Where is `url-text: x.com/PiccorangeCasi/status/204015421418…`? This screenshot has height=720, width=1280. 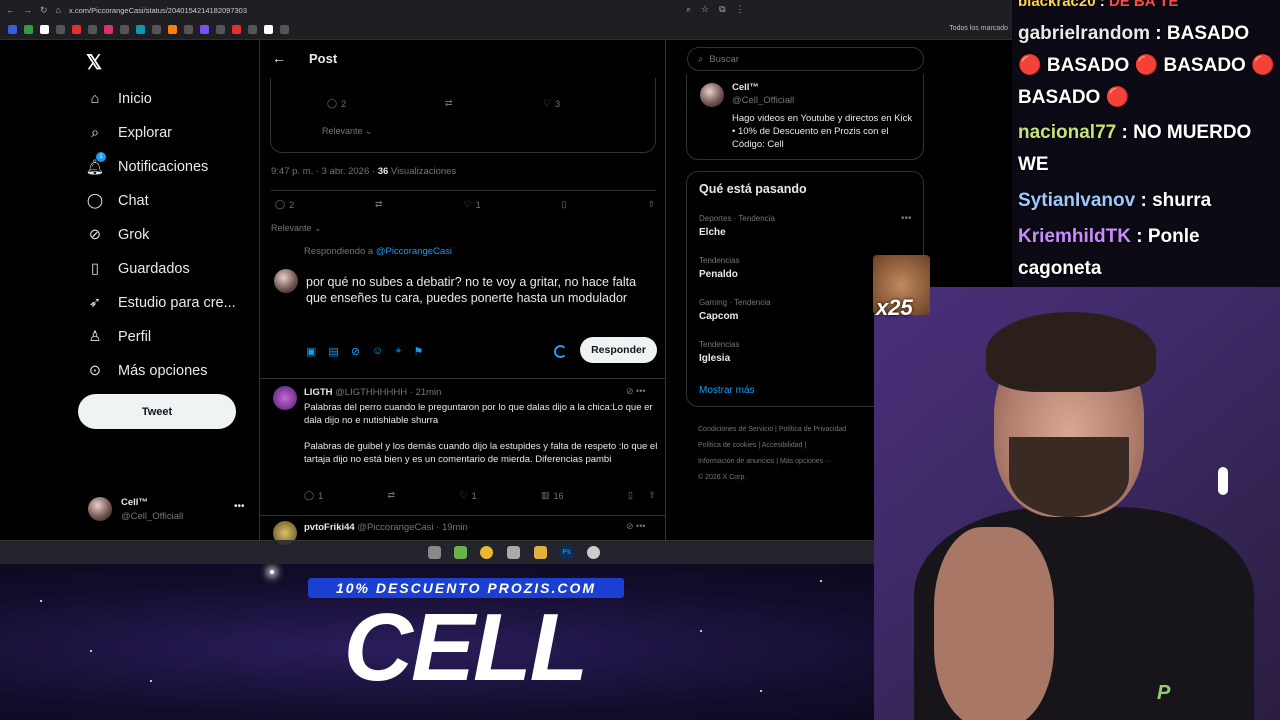 url-text: x.com/PiccorangeCasi/status/204015421418… is located at coordinates (158, 10).